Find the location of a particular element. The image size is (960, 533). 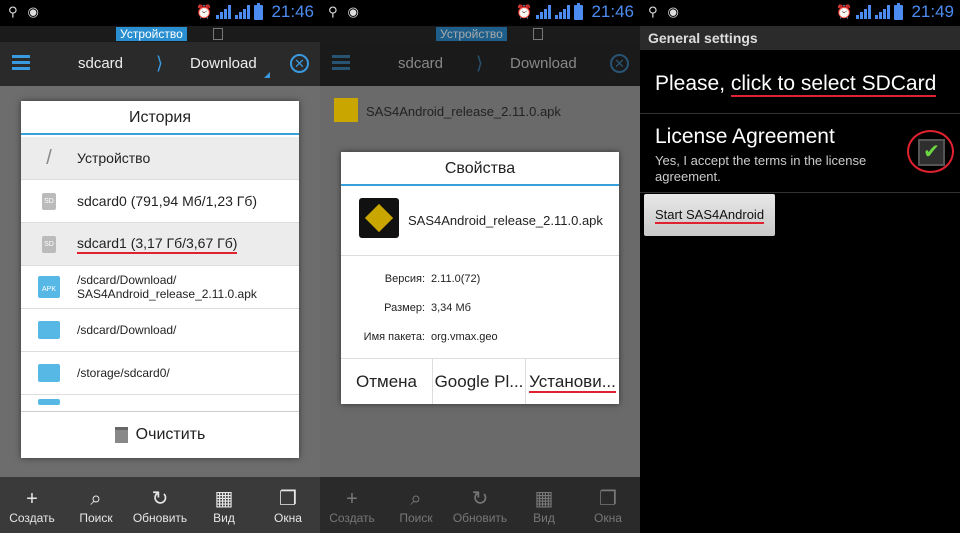

license-title: License Agreement is located at coordinates (745, 136).